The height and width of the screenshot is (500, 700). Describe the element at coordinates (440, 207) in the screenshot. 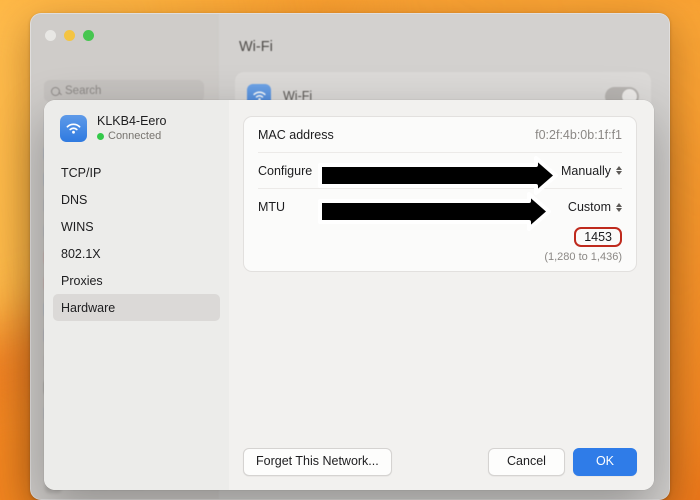

I see `mtu-row: MTU Custom` at that location.